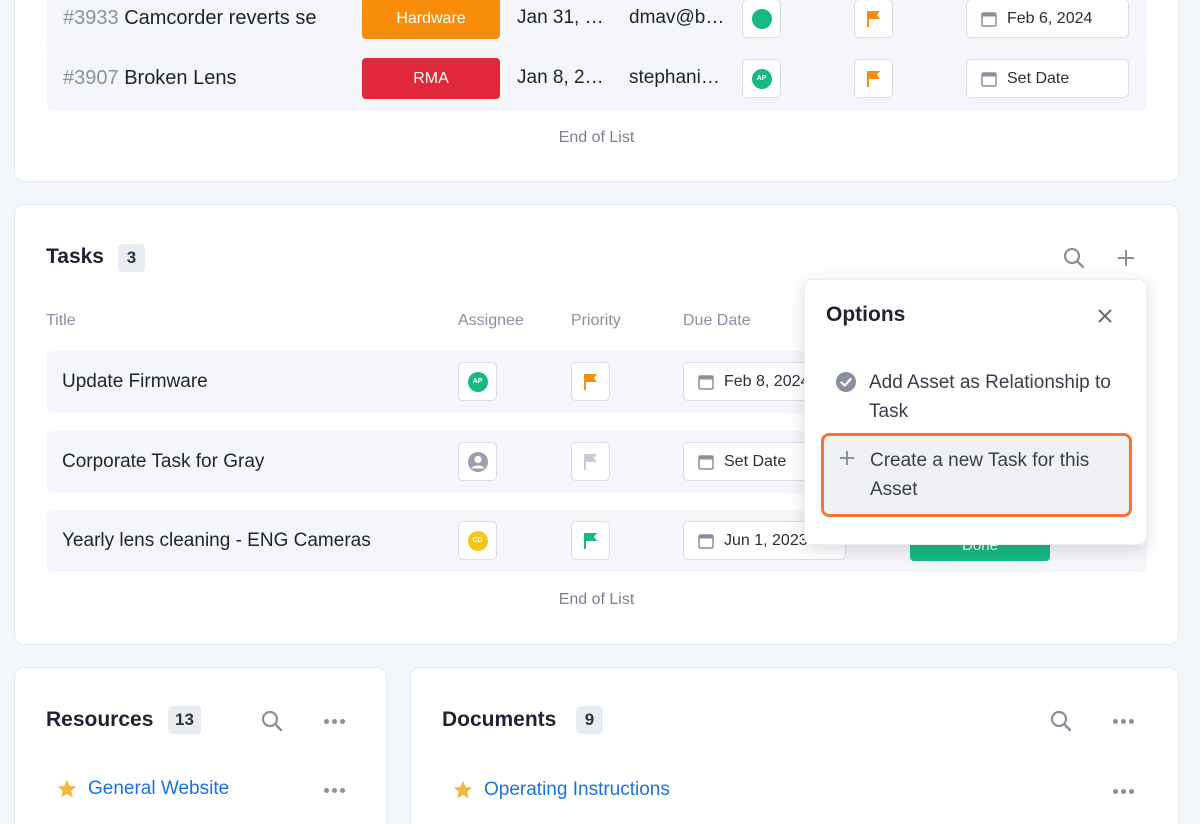  Describe the element at coordinates (846, 382) in the screenshot. I see `check-circle-icon` at that location.